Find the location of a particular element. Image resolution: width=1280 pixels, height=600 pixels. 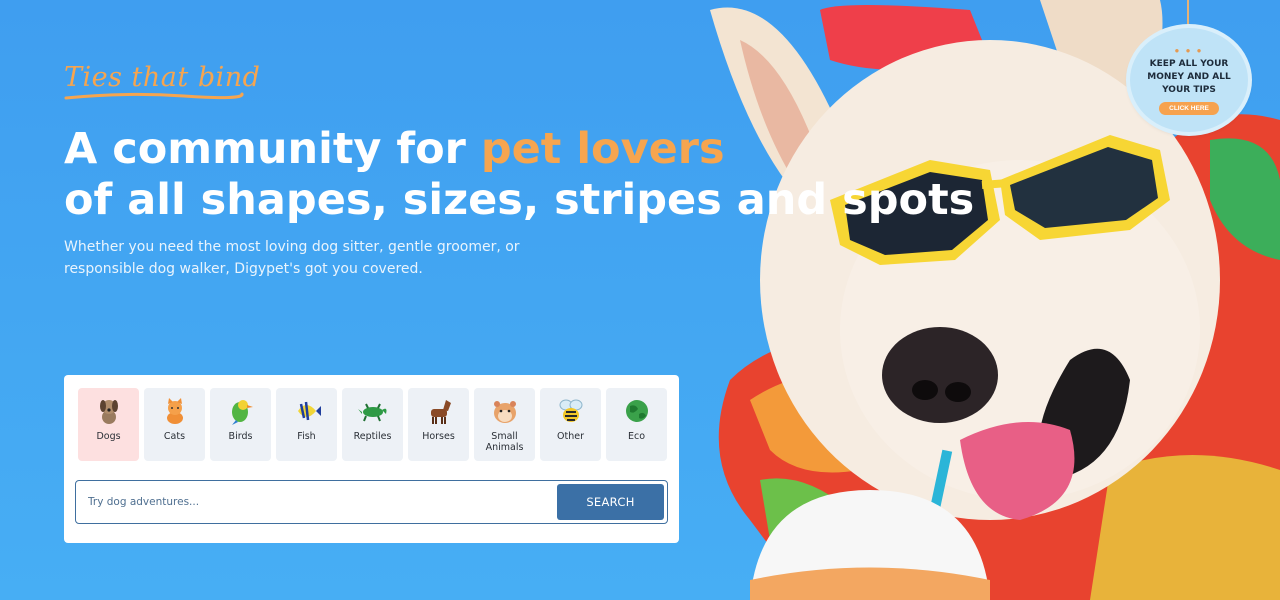

category-reptiles: Reptiles is located at coordinates (372, 424).